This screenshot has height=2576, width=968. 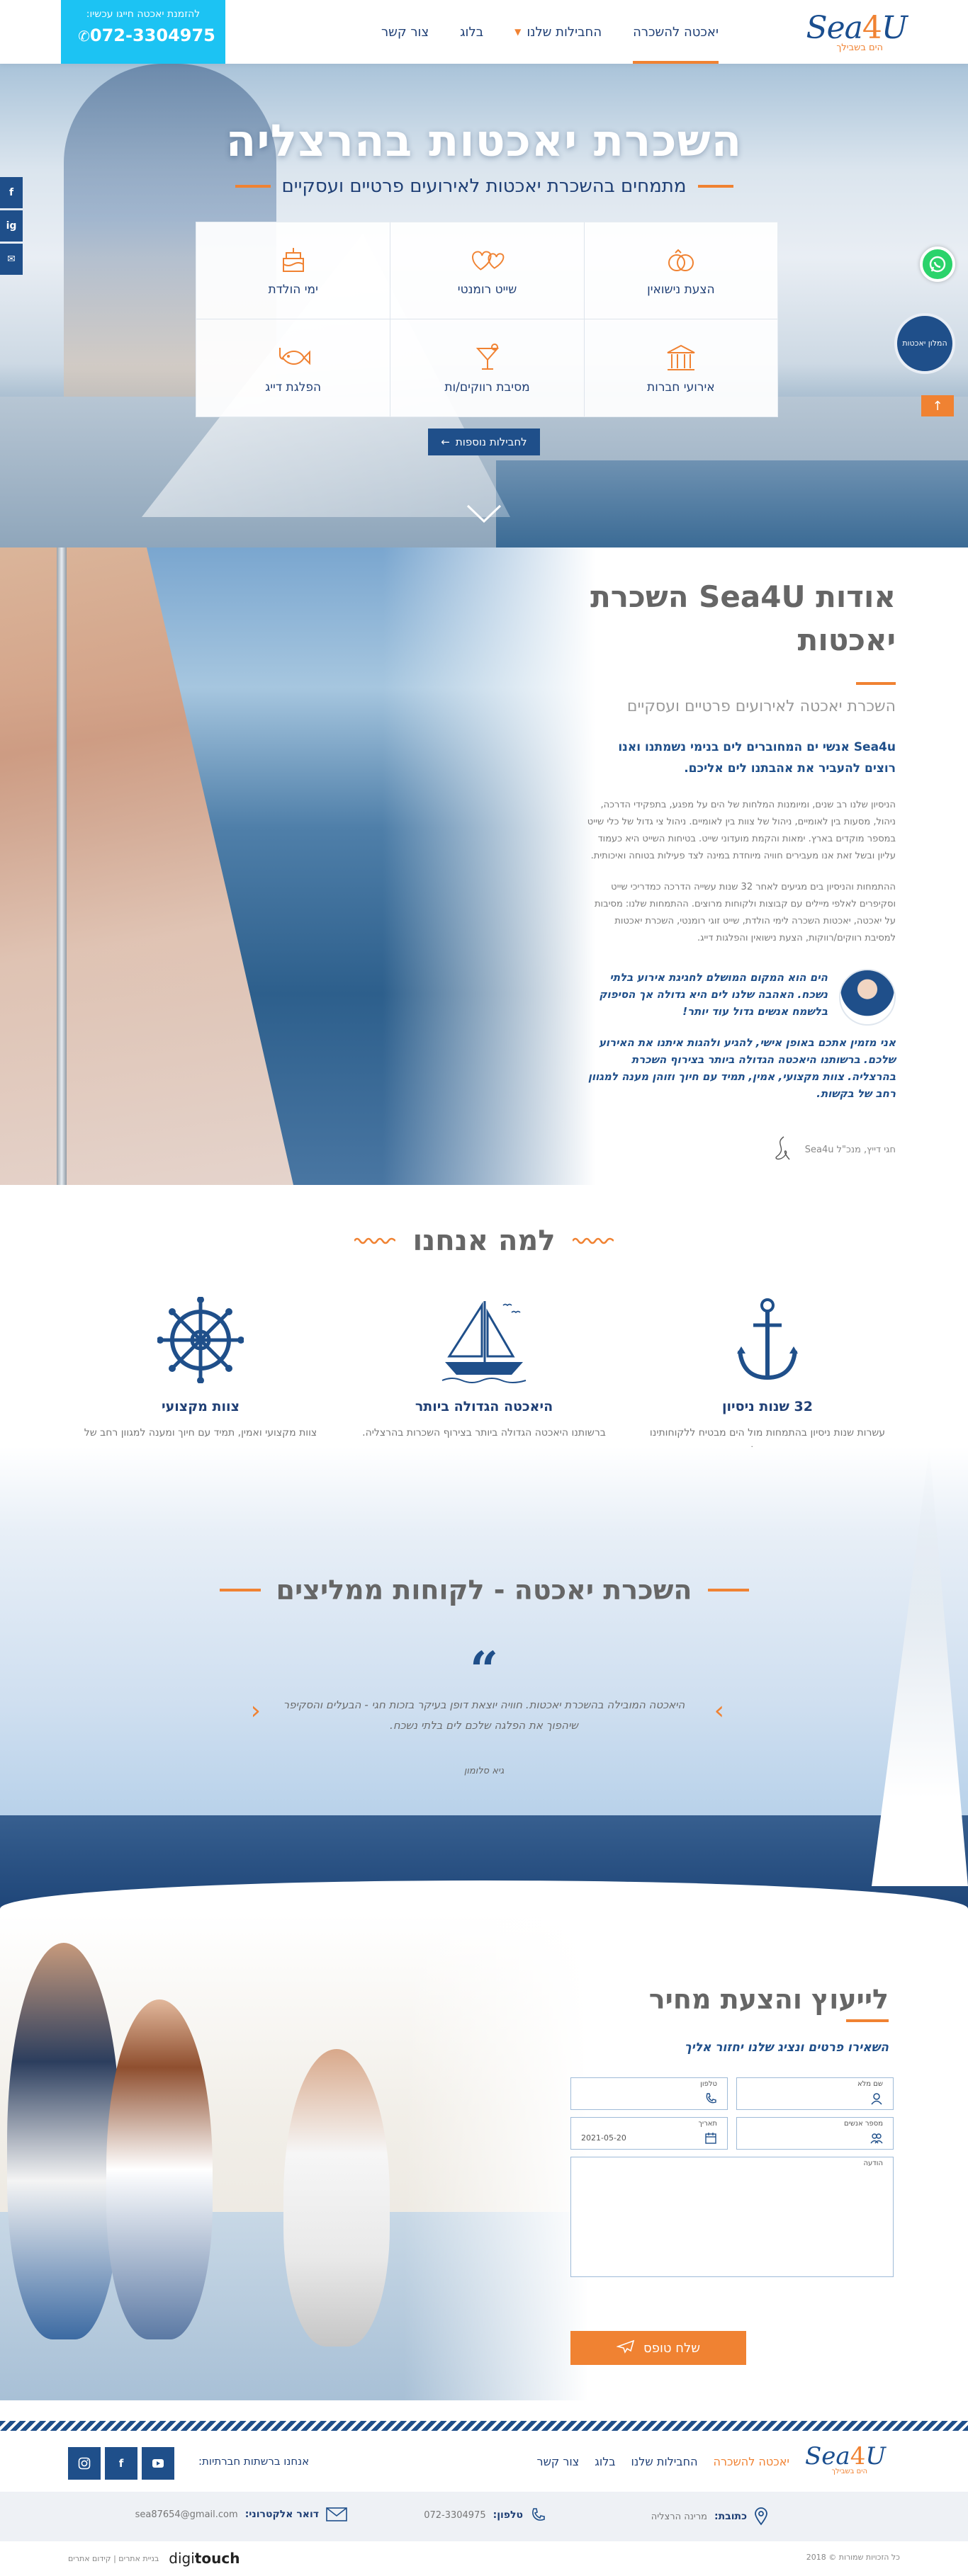 I want to click on event-tile-label: ימי הולדת, so click(x=293, y=290).